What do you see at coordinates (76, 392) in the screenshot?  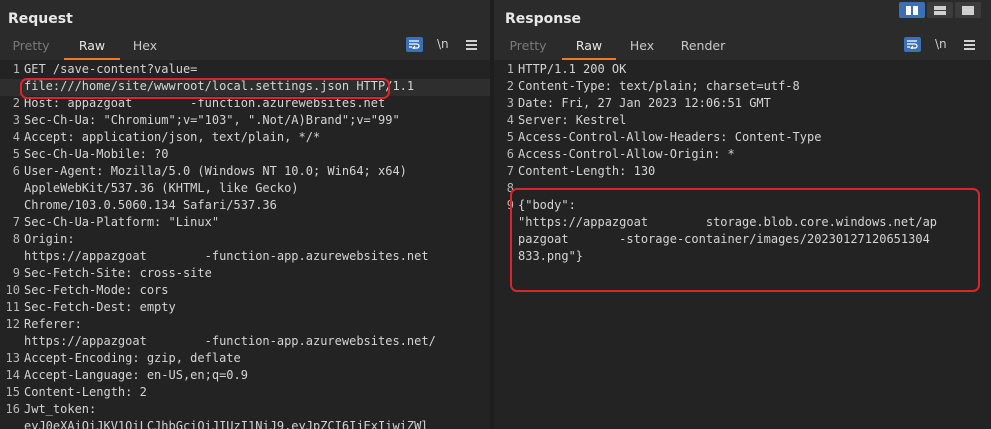 I see `code-line: 15 Content-Length: 2` at bounding box center [76, 392].